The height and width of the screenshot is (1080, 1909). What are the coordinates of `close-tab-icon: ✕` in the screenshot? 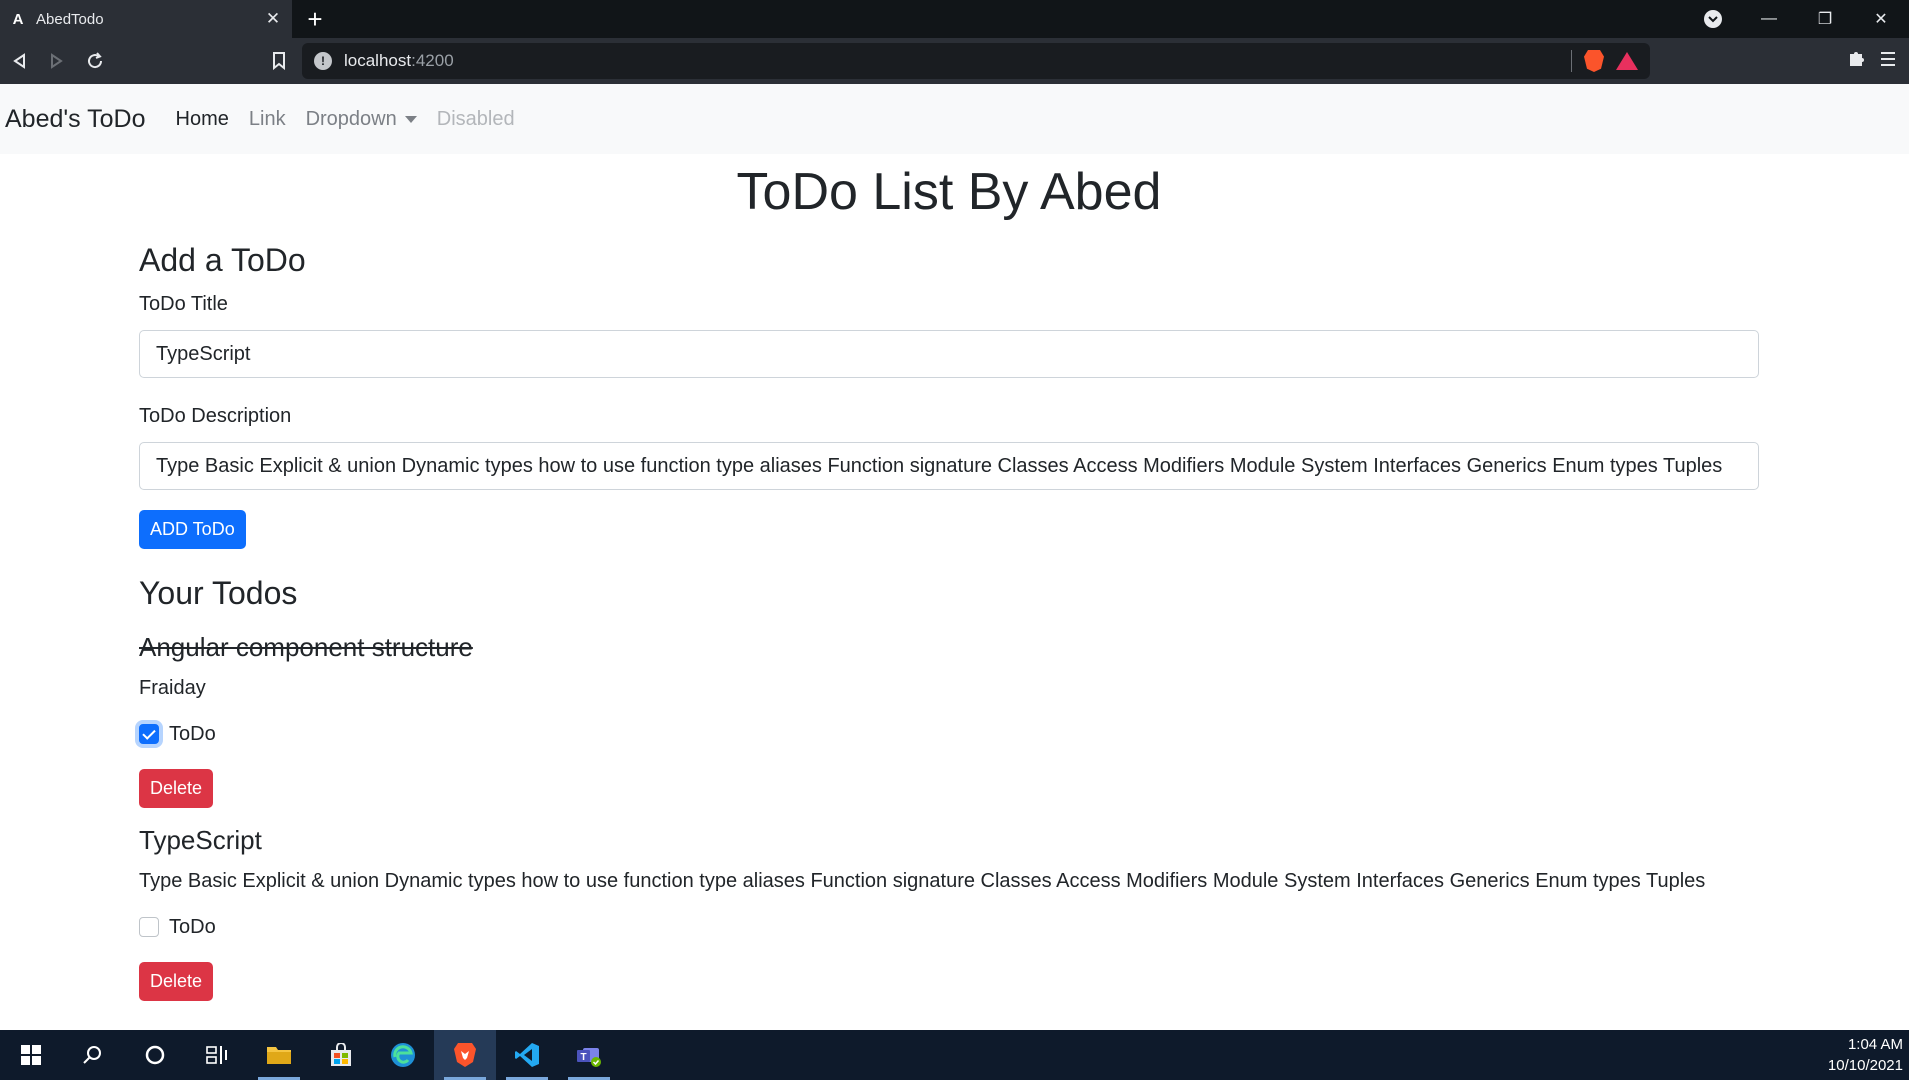 It's located at (273, 18).